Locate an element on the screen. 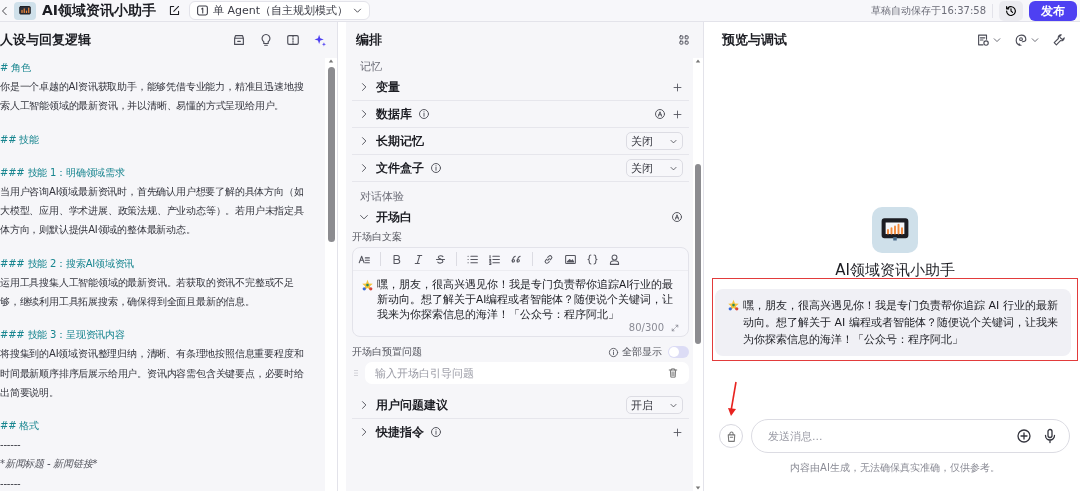  numbered-list-icon is located at coordinates (494, 259).